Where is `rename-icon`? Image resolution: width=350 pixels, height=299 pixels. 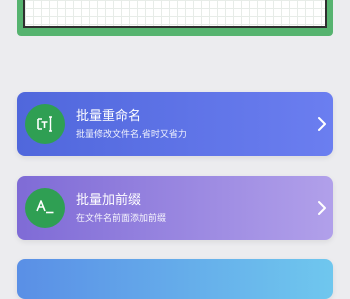
rename-icon is located at coordinates (45, 124).